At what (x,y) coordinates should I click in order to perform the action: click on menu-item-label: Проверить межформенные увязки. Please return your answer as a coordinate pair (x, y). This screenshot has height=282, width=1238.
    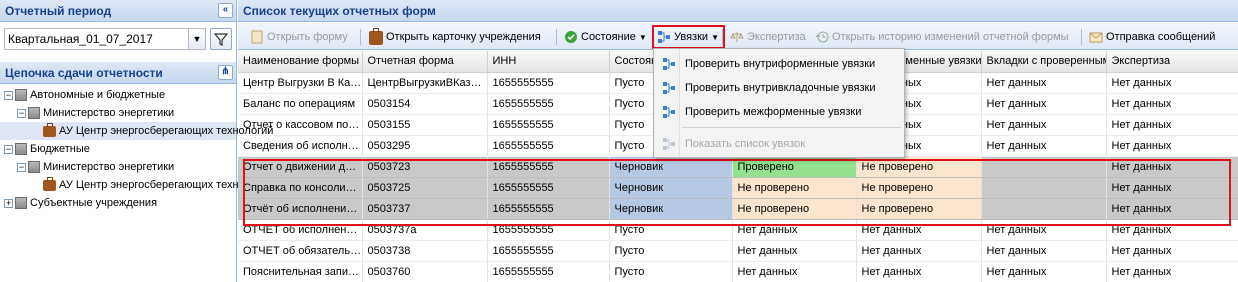
    Looking at the image, I should click on (773, 112).